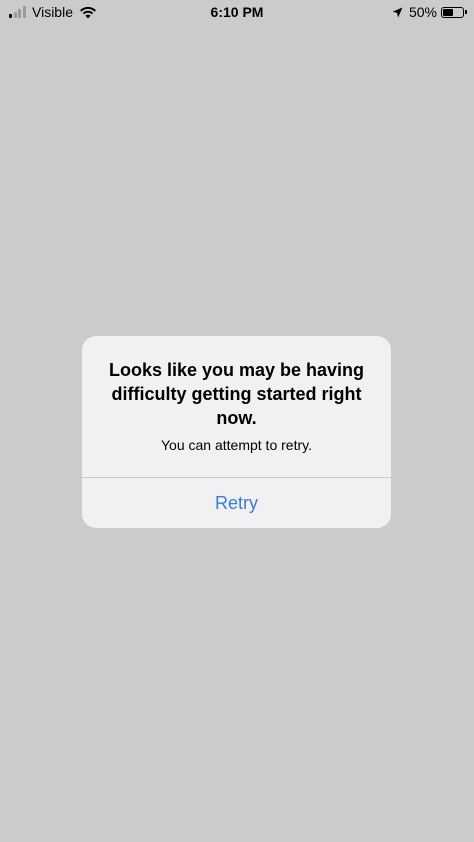 The image size is (474, 842). Describe the element at coordinates (236, 503) in the screenshot. I see `retry-button: Retry` at that location.